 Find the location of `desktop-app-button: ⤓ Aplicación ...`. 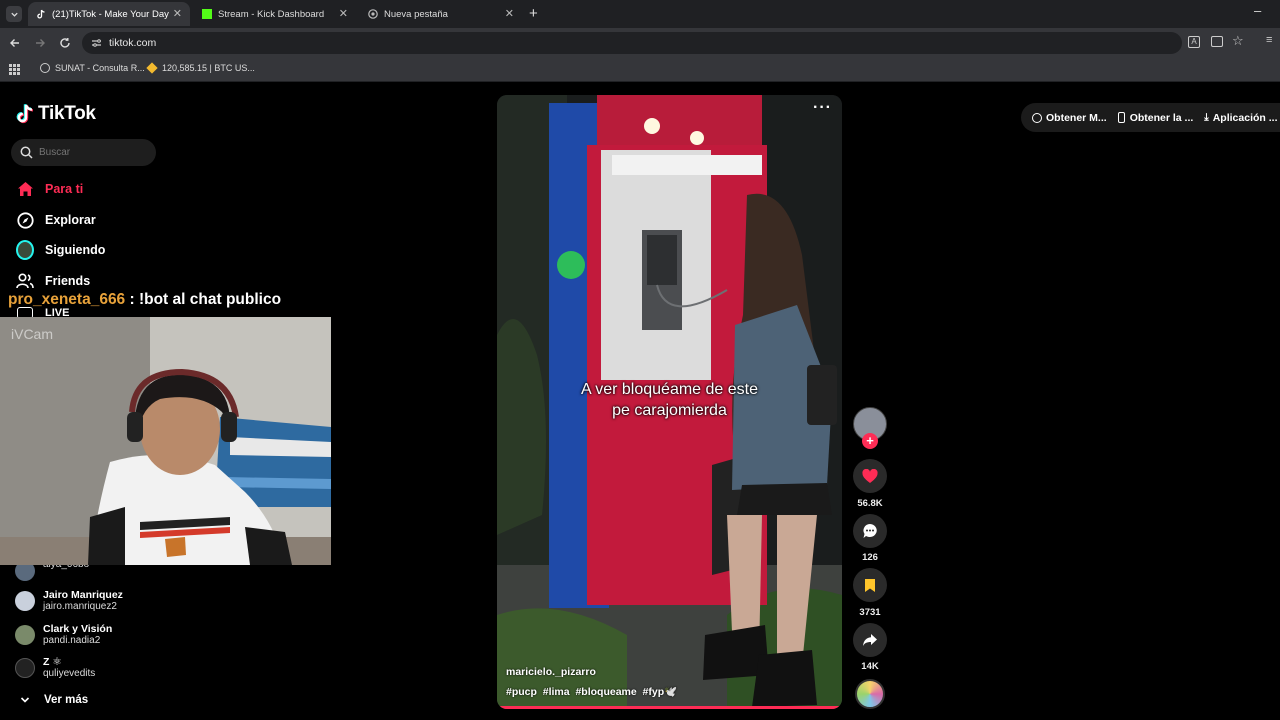

desktop-app-button: ⤓ Aplicación ... is located at coordinates (1240, 118).